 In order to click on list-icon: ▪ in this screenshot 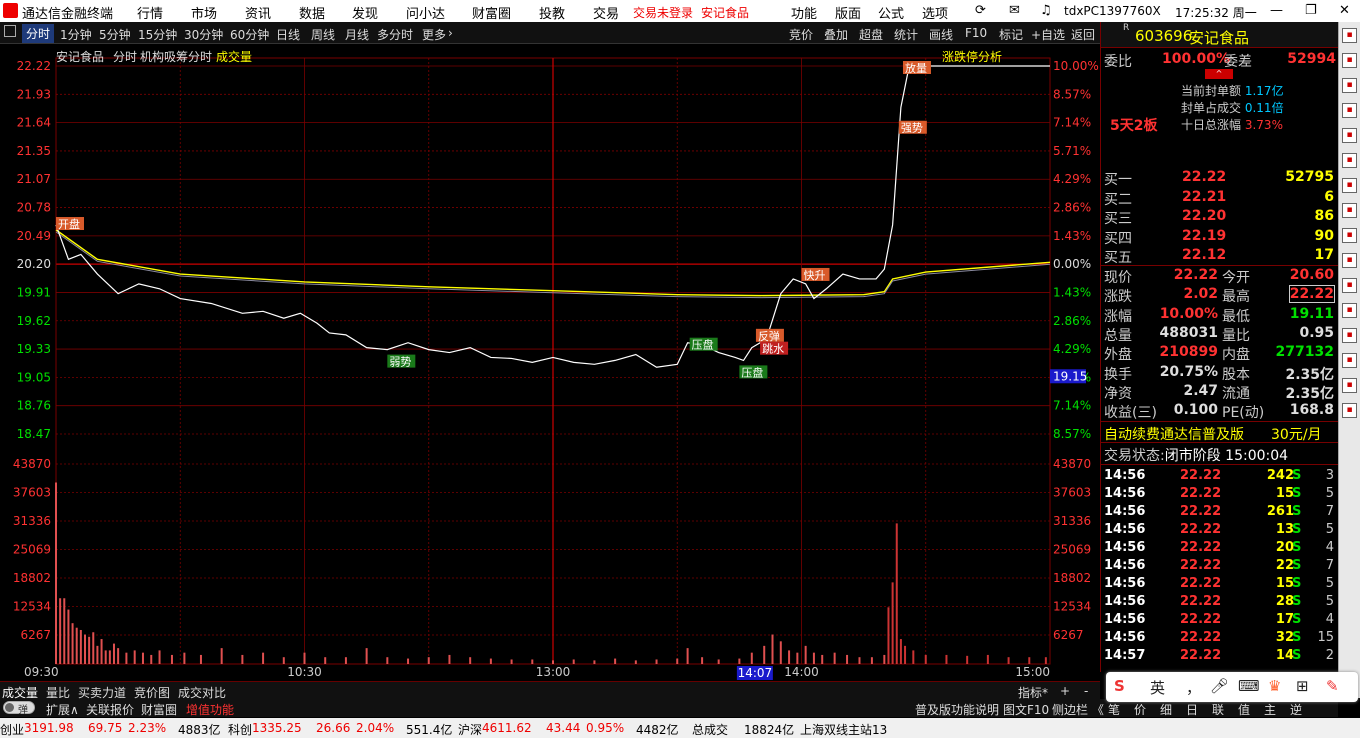, I will do `click(1349, 60)`.